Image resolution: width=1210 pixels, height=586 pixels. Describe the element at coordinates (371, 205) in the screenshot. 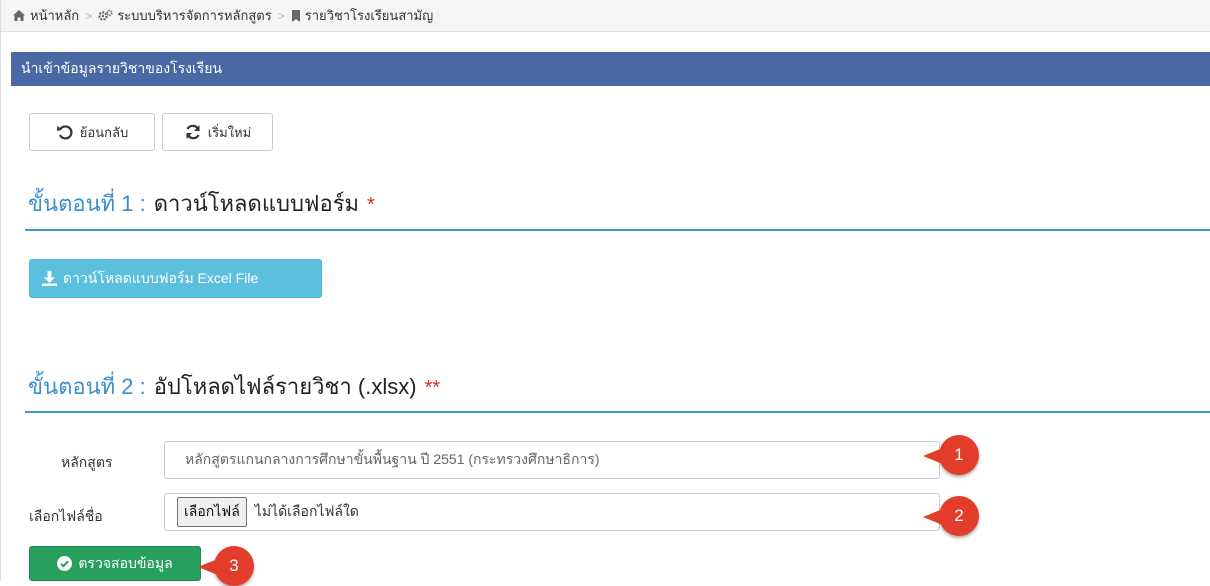

I see `required-marker: *` at that location.